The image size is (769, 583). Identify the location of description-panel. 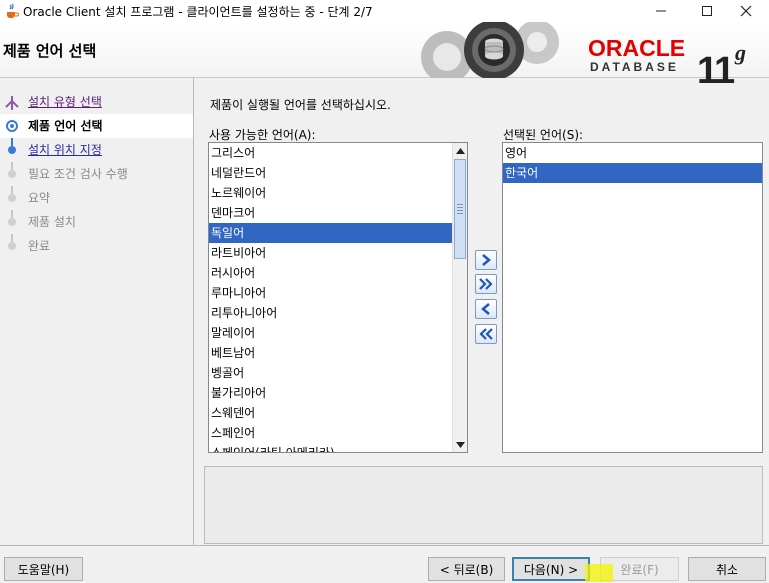
(483, 505).